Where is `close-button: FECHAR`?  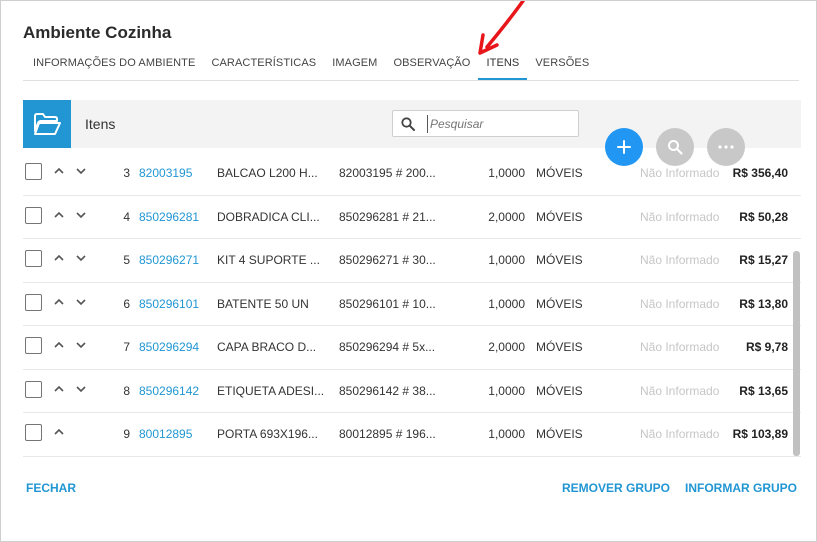
close-button: FECHAR is located at coordinates (51, 488).